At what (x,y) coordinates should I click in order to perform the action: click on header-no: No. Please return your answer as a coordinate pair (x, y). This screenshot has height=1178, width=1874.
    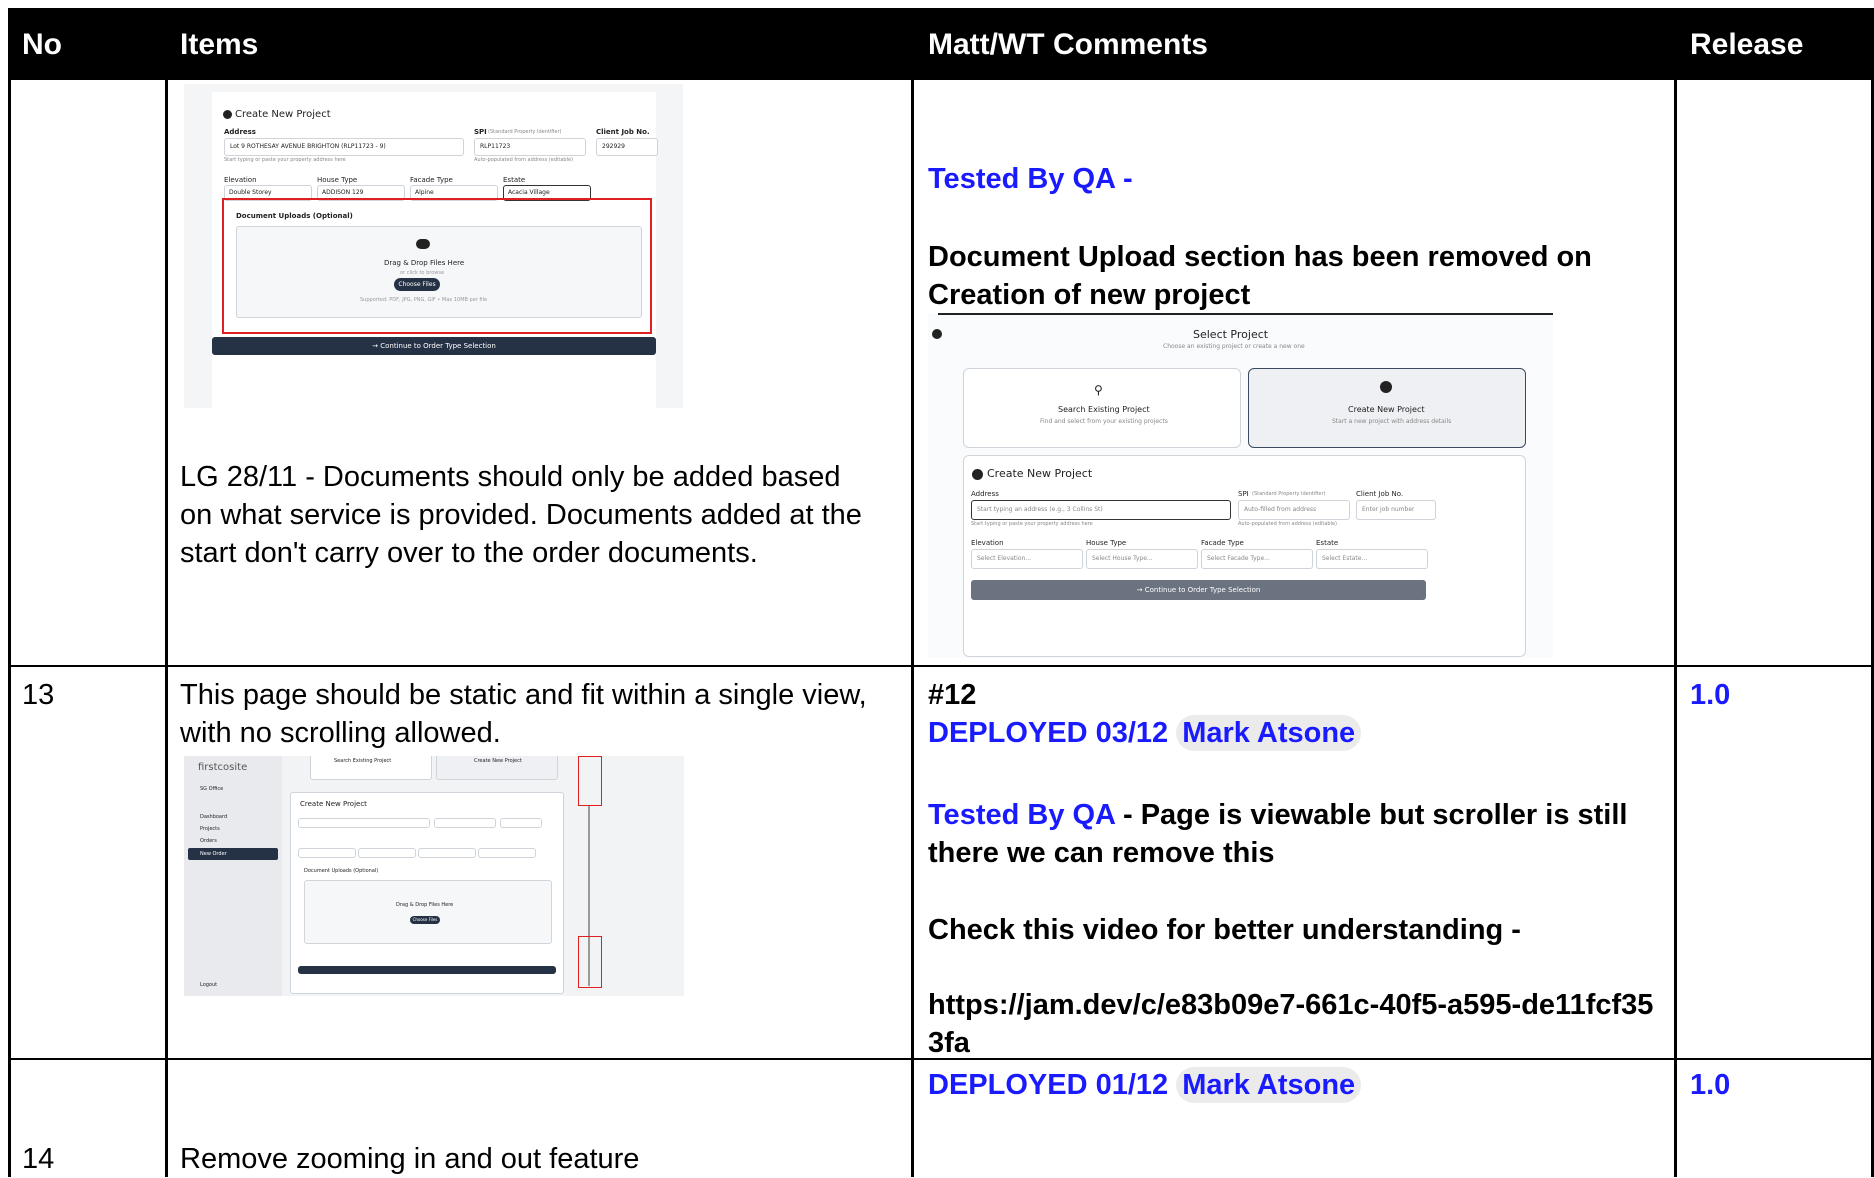
    Looking at the image, I should click on (42, 44).